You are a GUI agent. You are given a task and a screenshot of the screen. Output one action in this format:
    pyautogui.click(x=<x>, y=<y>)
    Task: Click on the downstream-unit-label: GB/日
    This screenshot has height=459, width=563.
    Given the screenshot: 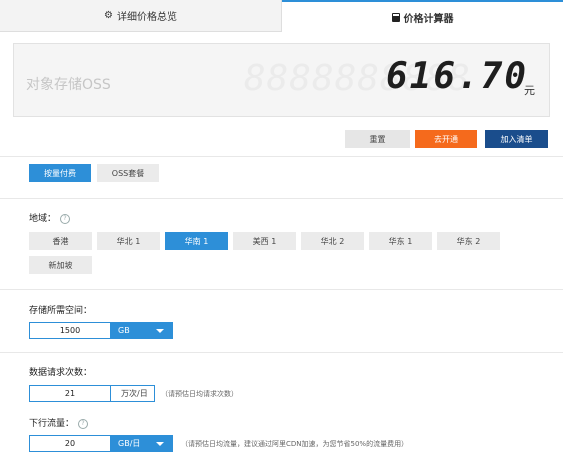 What is the action you would take?
    pyautogui.click(x=129, y=443)
    